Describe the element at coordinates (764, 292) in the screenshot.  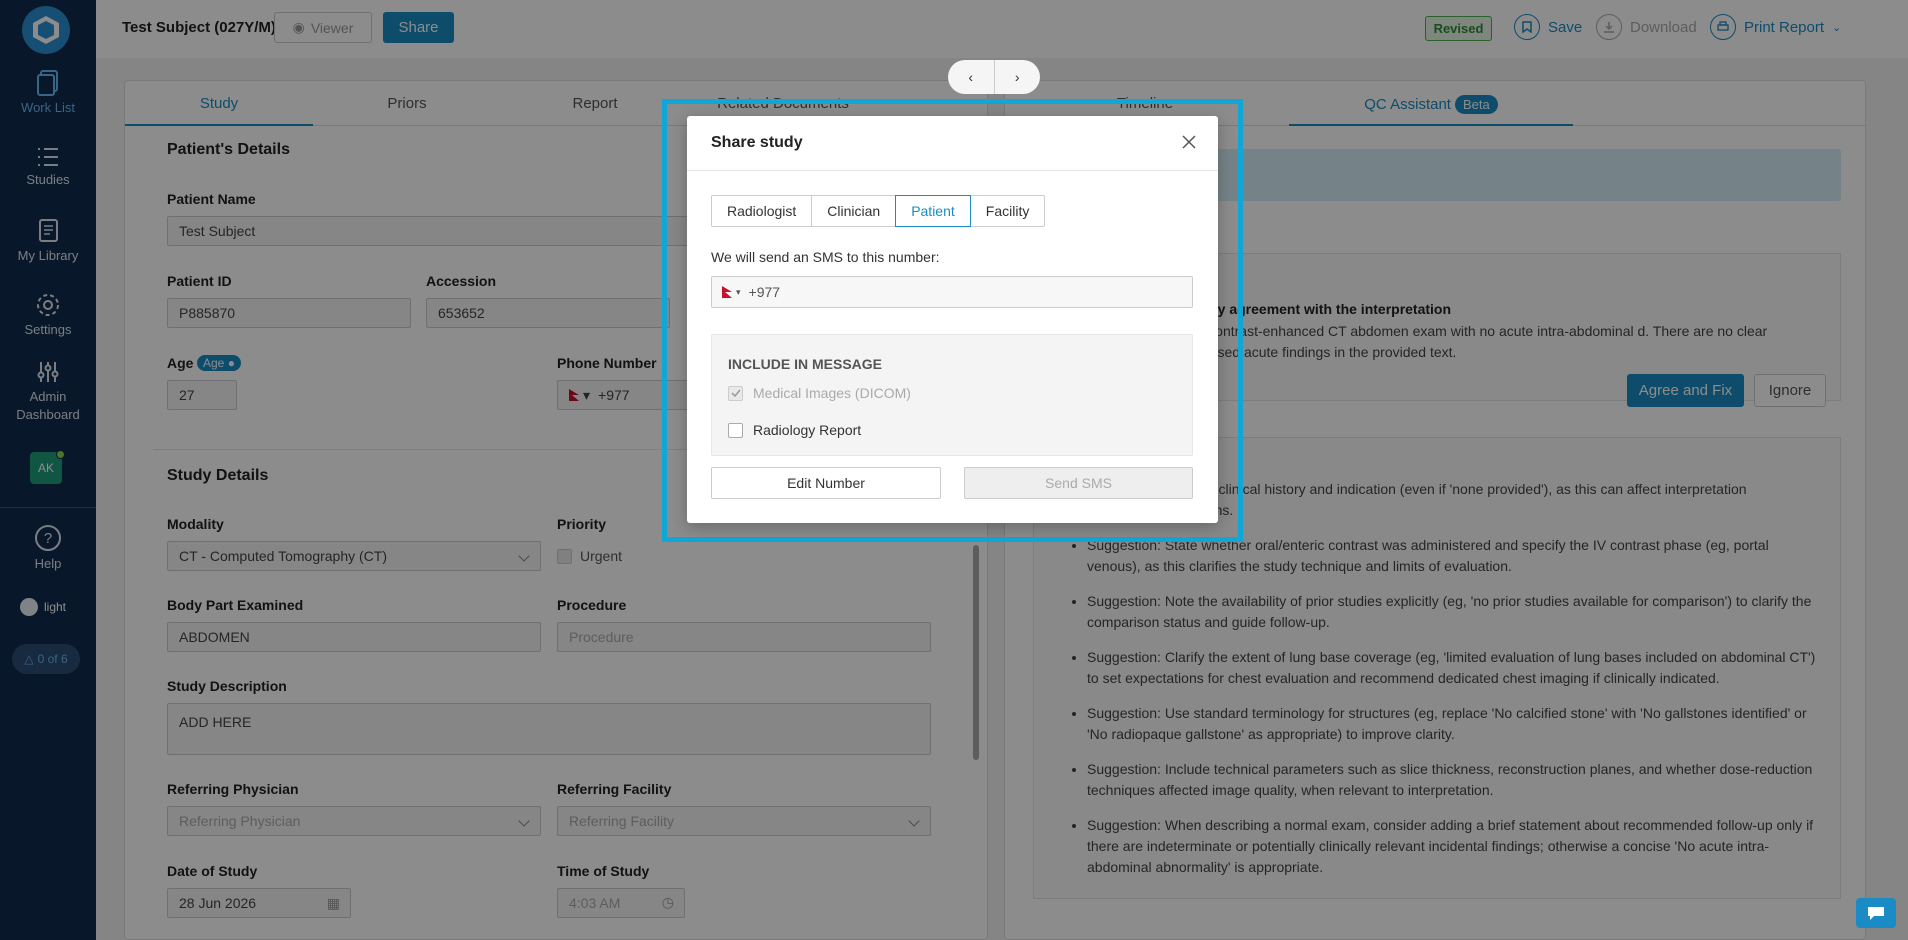
I see `phone-value: +977` at that location.